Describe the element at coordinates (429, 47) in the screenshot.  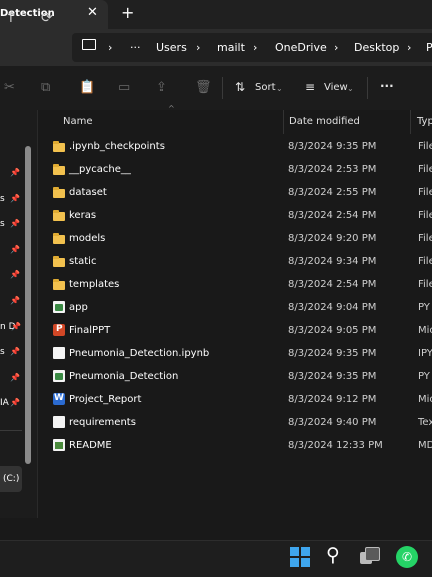
I see `breadcrumb-current: P` at that location.